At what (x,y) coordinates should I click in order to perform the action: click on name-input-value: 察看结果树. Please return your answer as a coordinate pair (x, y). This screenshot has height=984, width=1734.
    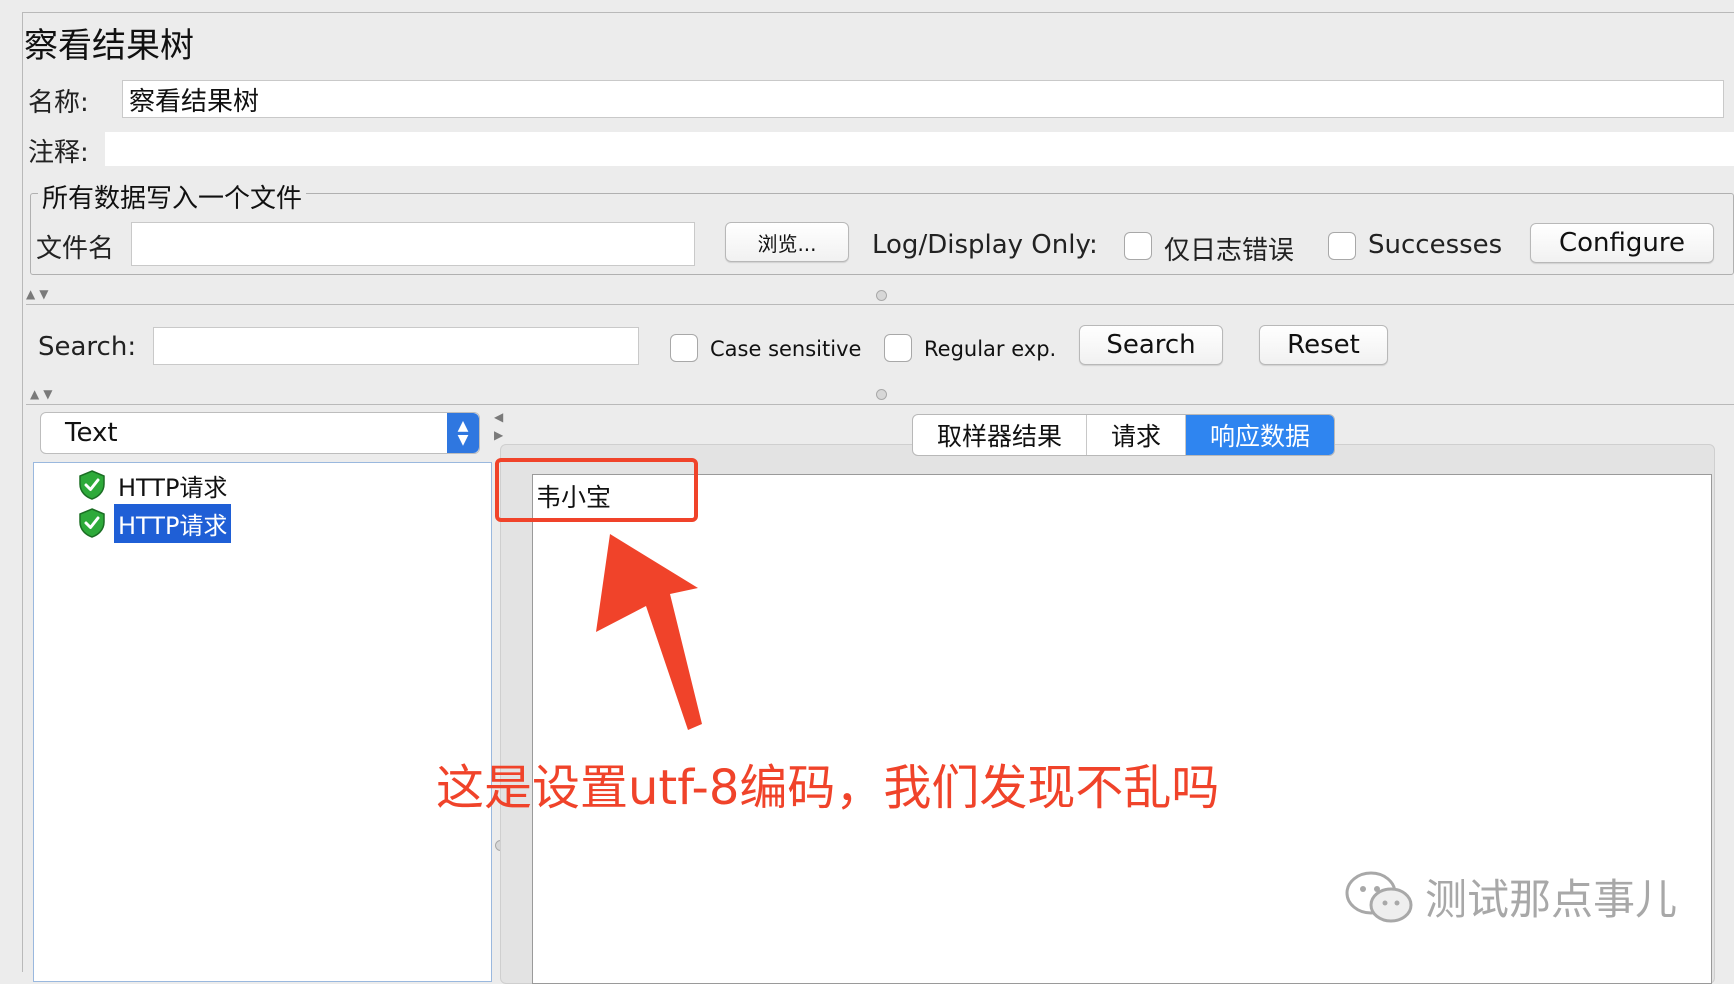
    Looking at the image, I should click on (194, 101).